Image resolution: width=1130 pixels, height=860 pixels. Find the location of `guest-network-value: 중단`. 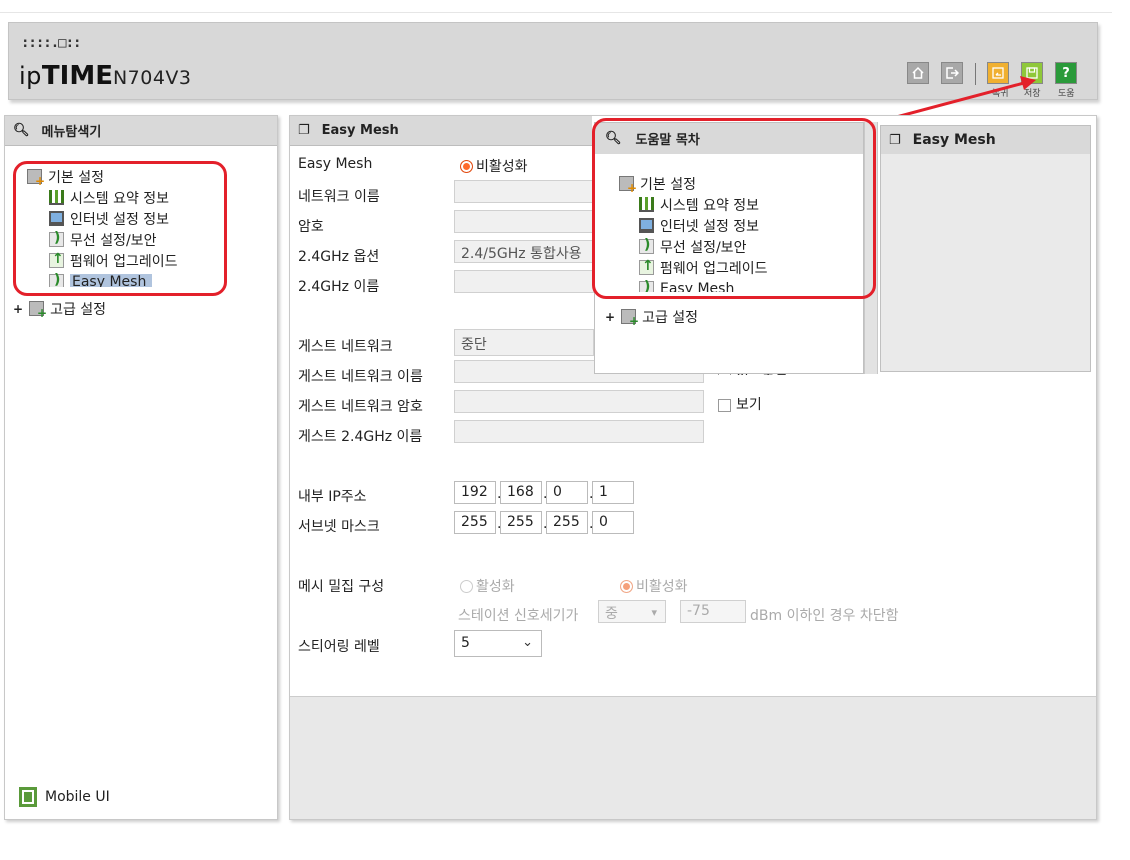

guest-network-value: 중단 is located at coordinates (474, 345).